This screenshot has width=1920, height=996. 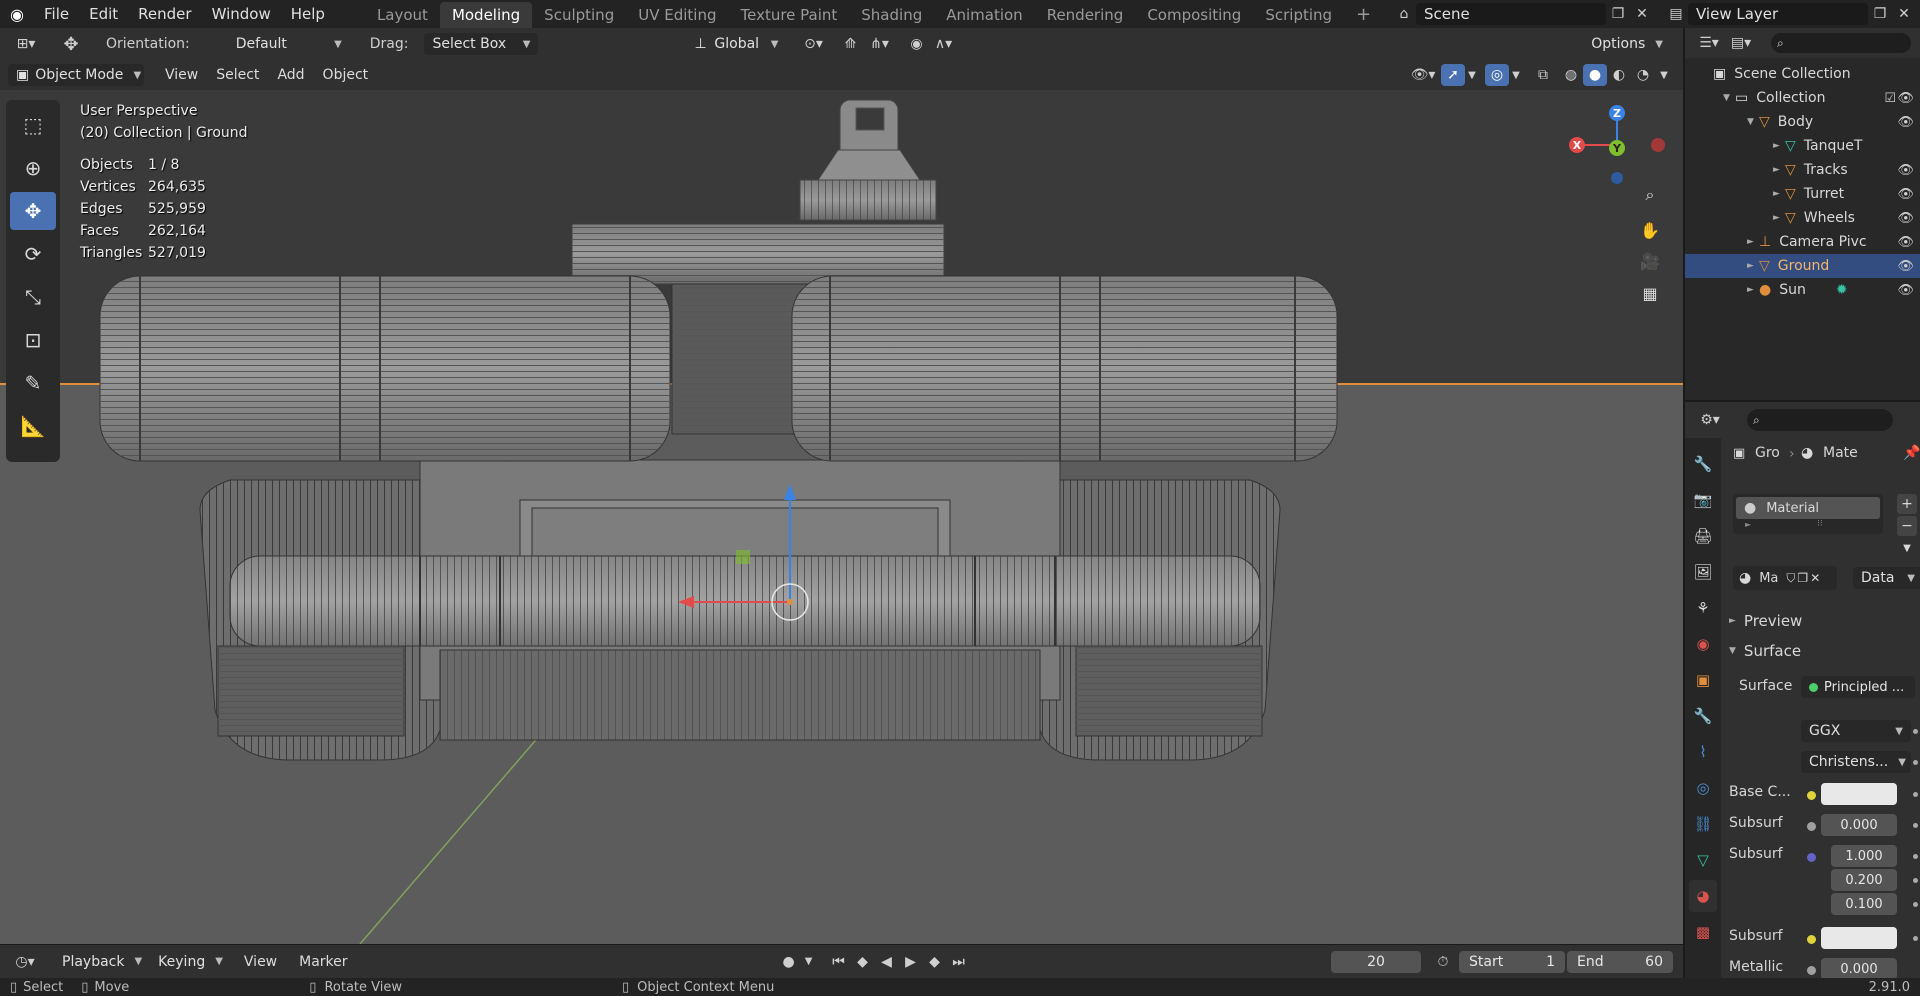 What do you see at coordinates (288, 44) in the screenshot?
I see `orientation-dropdown: Default ▼` at bounding box center [288, 44].